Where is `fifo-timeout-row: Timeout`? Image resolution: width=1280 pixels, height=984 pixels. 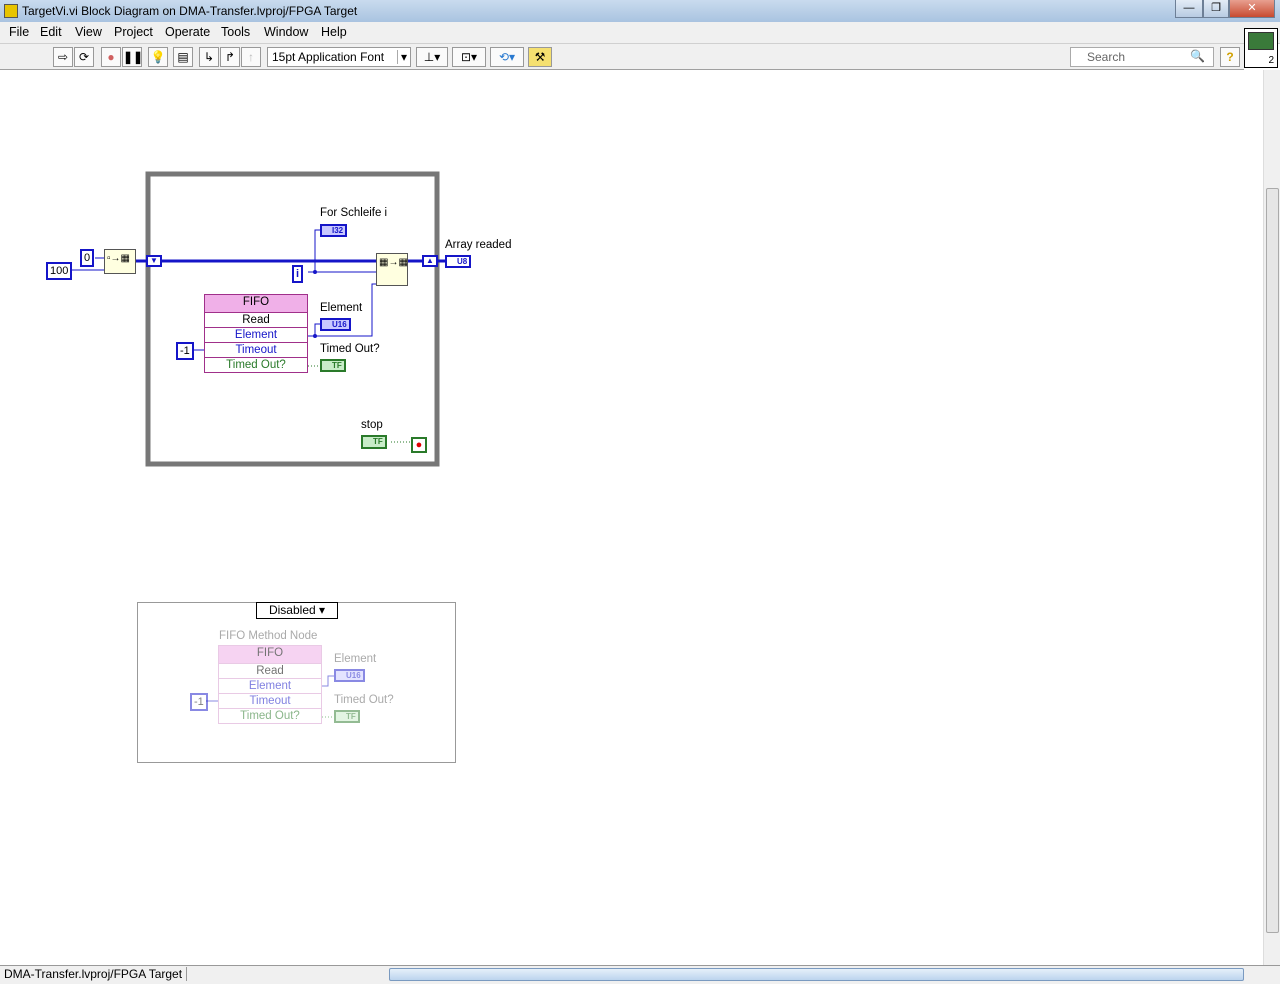 fifo-timeout-row: Timeout is located at coordinates (256, 349).